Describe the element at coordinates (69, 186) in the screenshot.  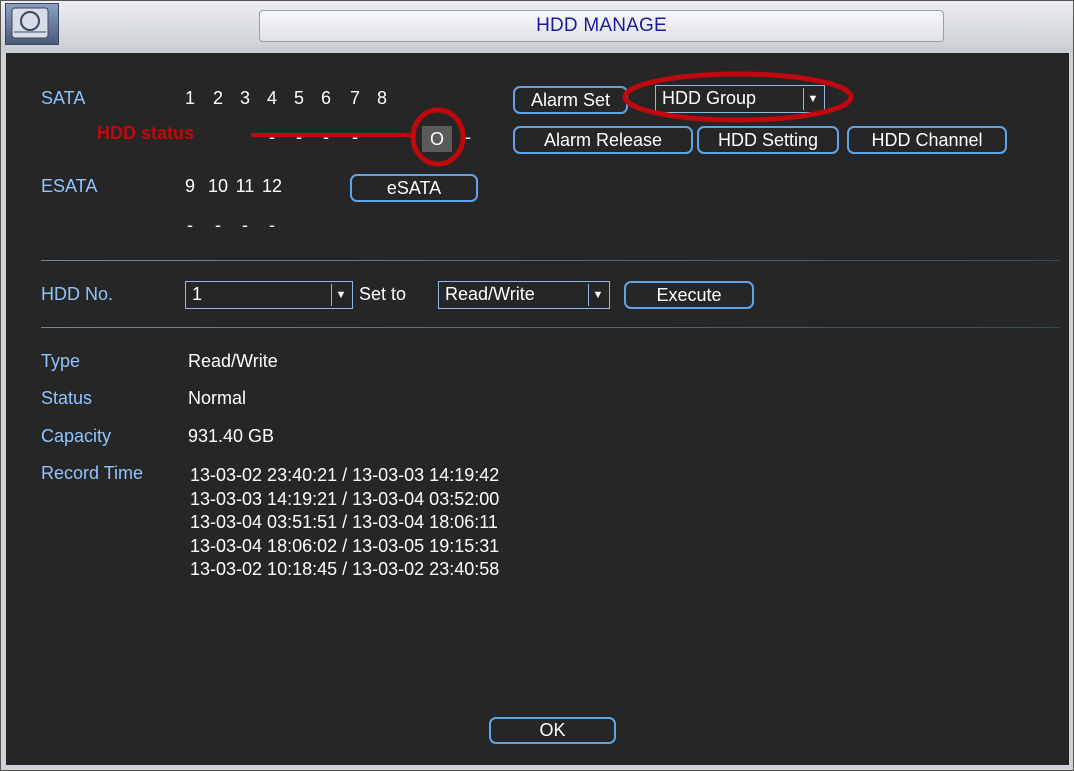
I see `esata-label: ESATA` at that location.